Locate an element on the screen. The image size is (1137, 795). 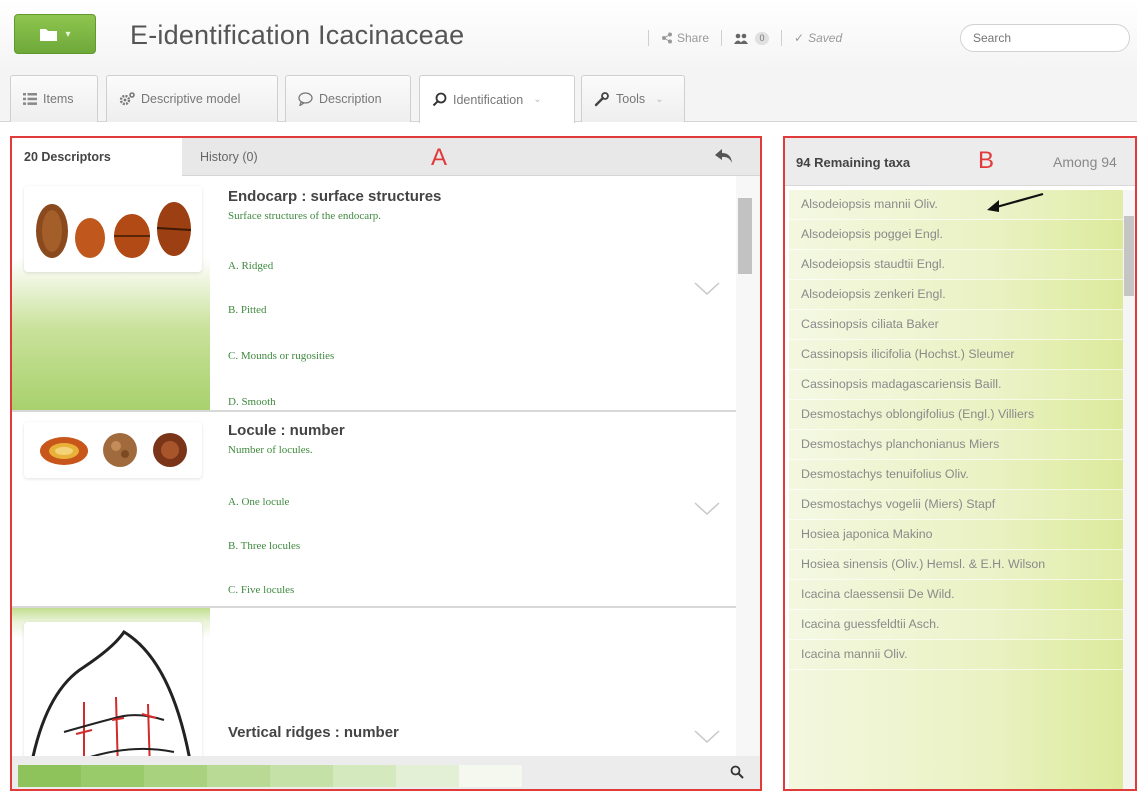
folder-menu-button: ▾ is located at coordinates (55, 34).